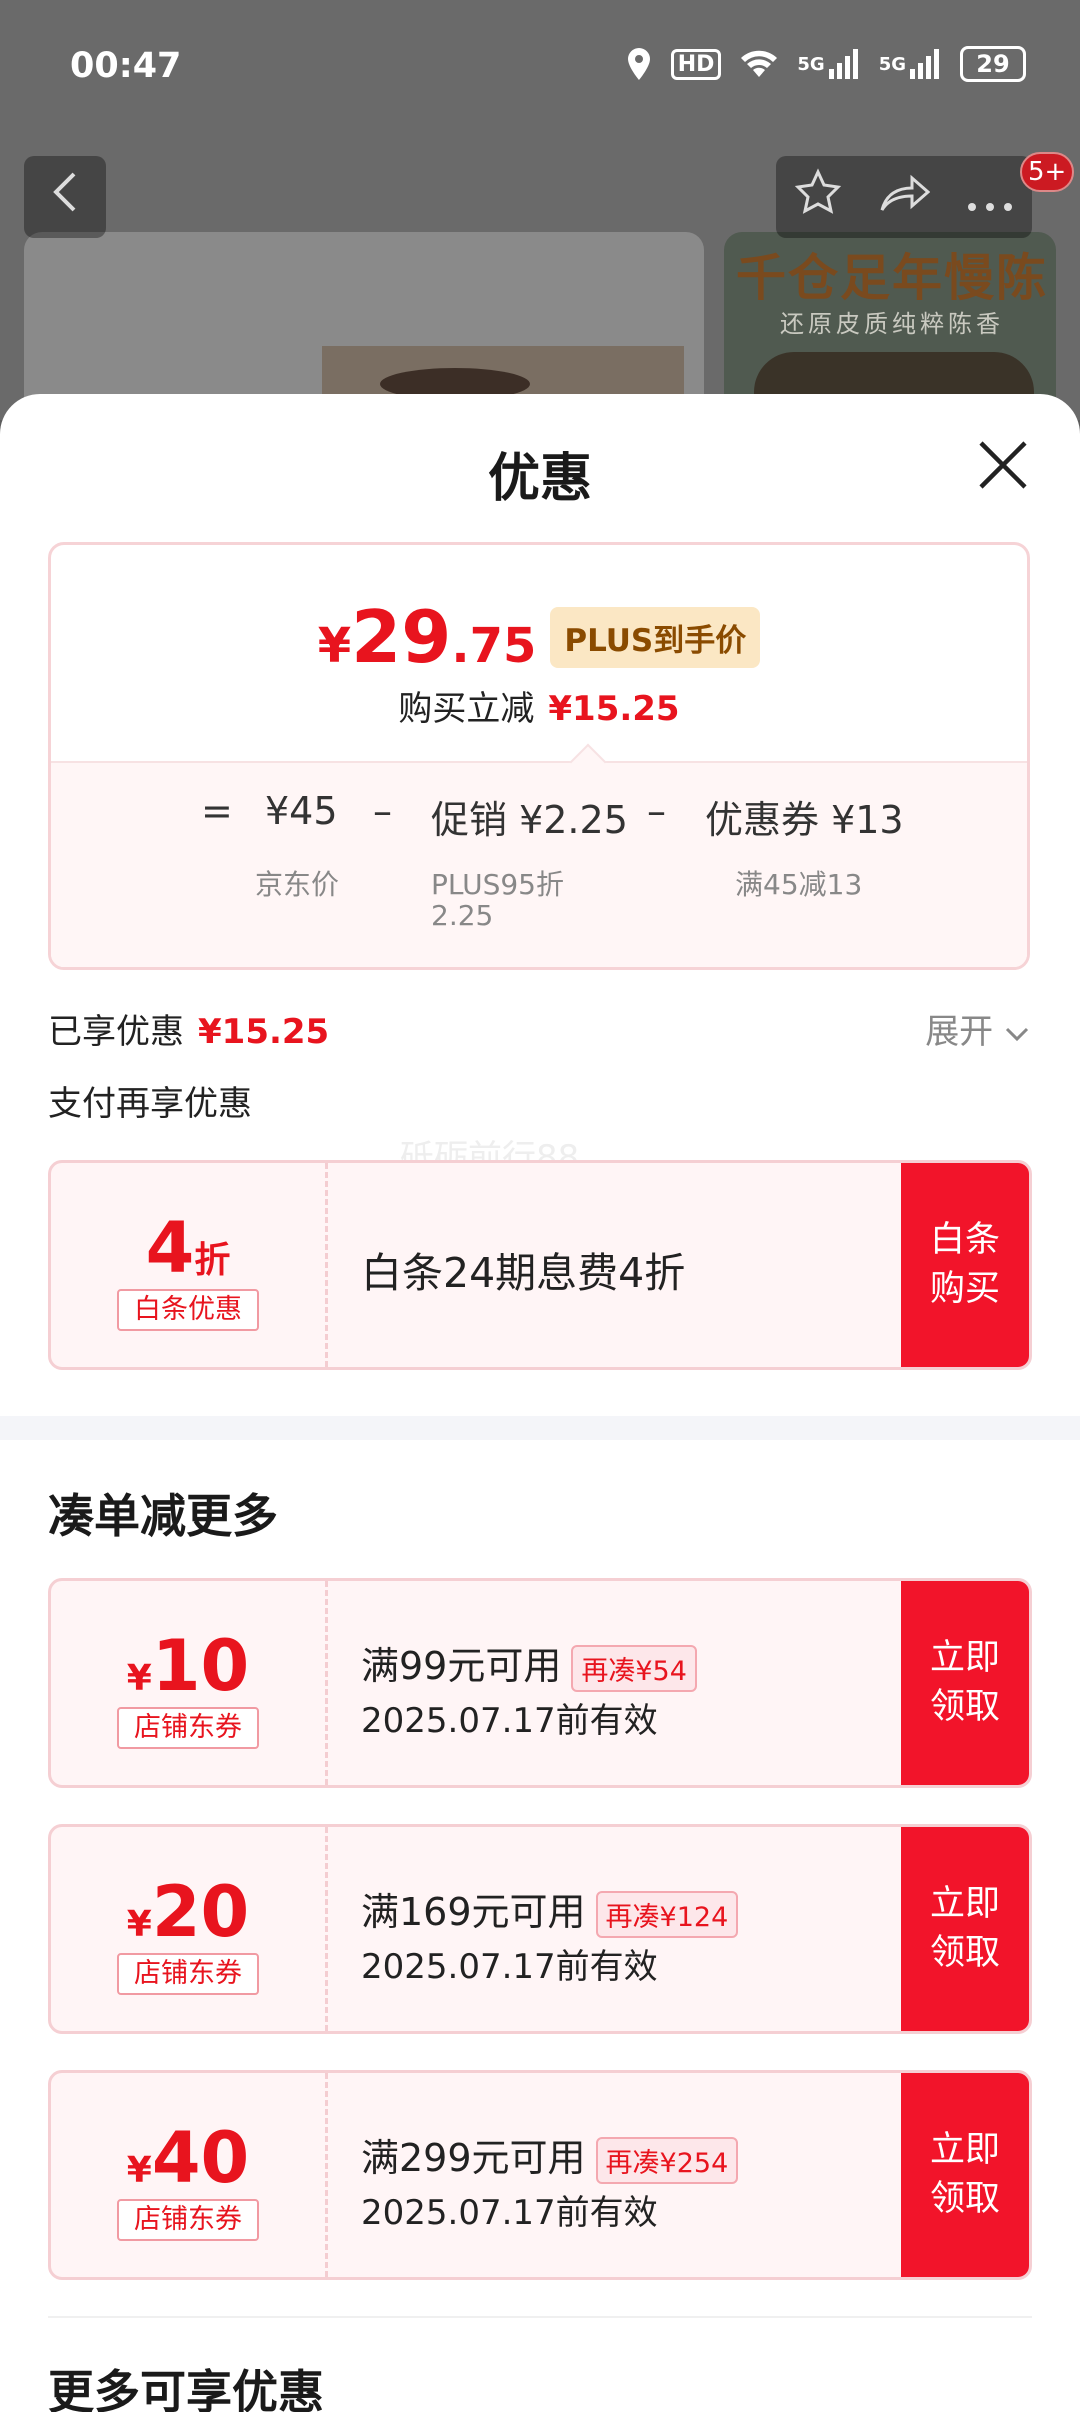 The width and height of the screenshot is (1080, 2412). I want to click on coupon-amount: 优惠券 ¥13, so click(804, 820).